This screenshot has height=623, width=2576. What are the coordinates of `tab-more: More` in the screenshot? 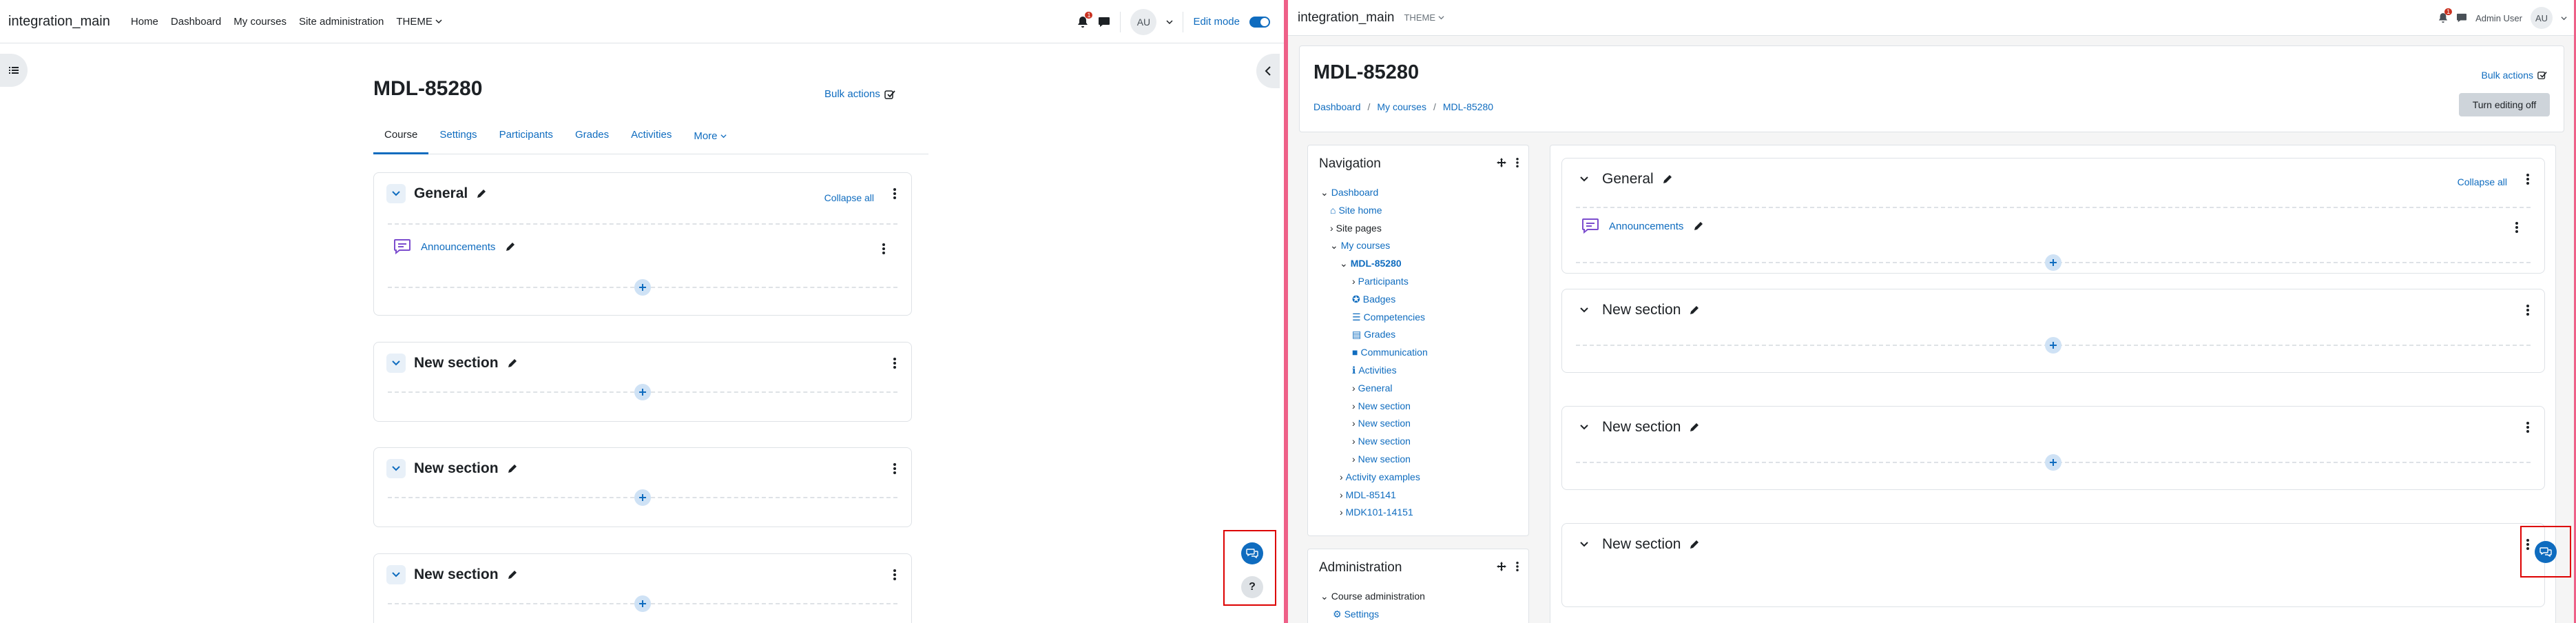 It's located at (710, 137).